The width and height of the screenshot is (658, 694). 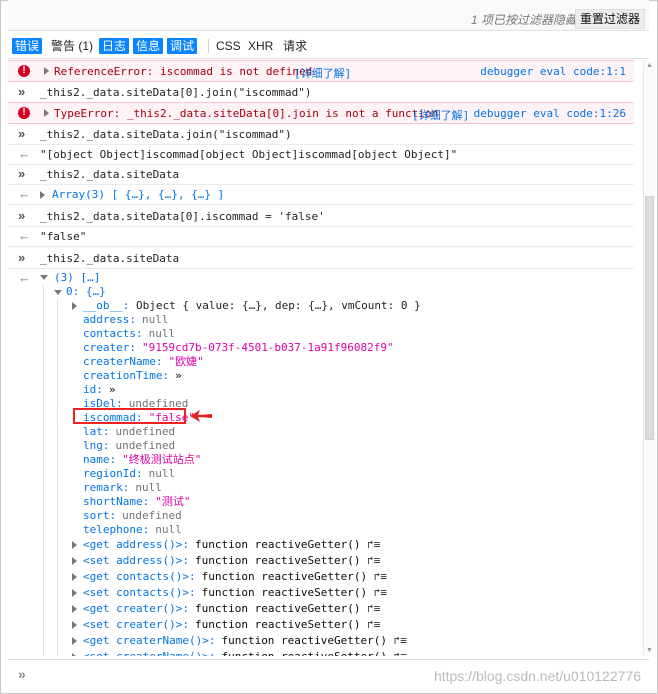 I want to click on filter-logs: 日志, so click(x=114, y=46).